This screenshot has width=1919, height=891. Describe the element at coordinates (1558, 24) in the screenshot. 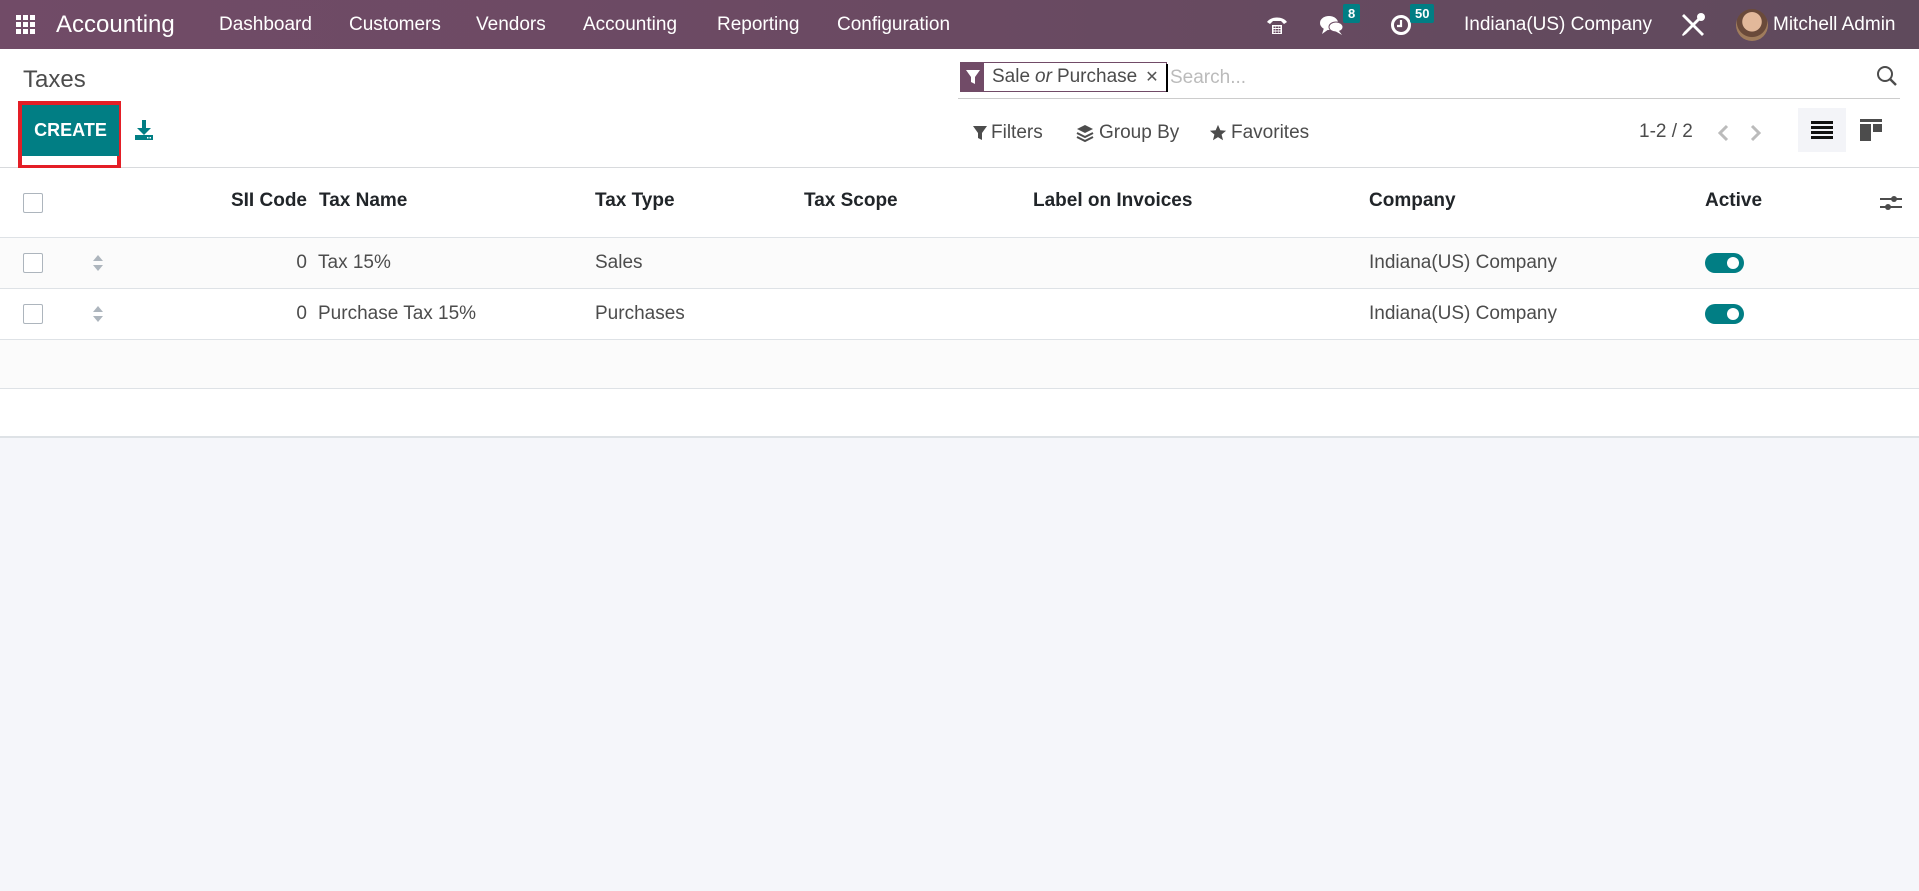

I see `company-switcher: Indiana(US) Company` at that location.